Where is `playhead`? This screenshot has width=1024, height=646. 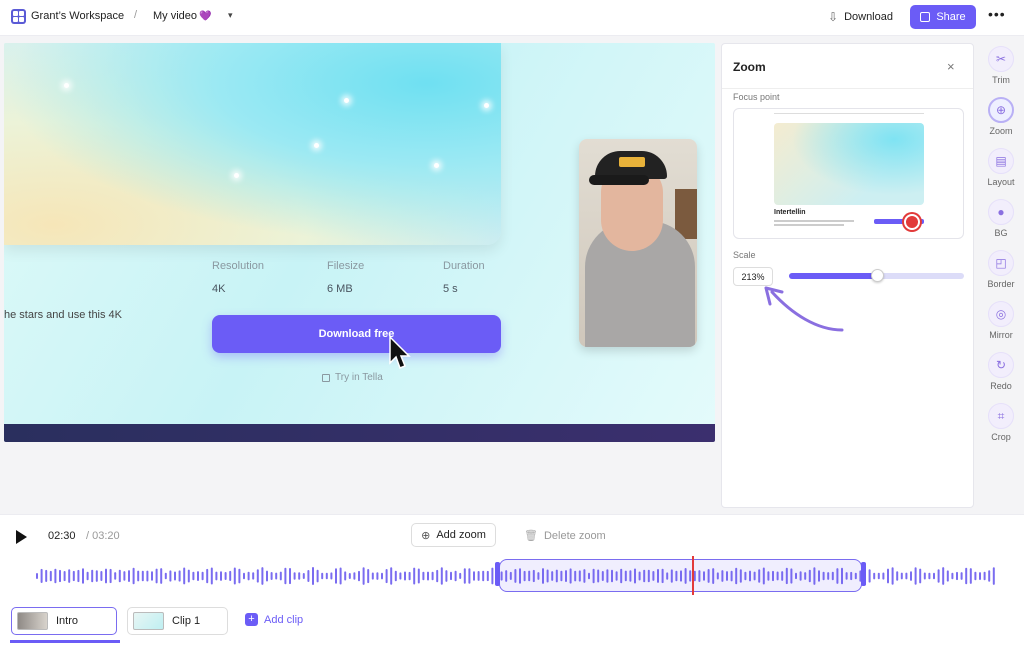
playhead is located at coordinates (693, 575).